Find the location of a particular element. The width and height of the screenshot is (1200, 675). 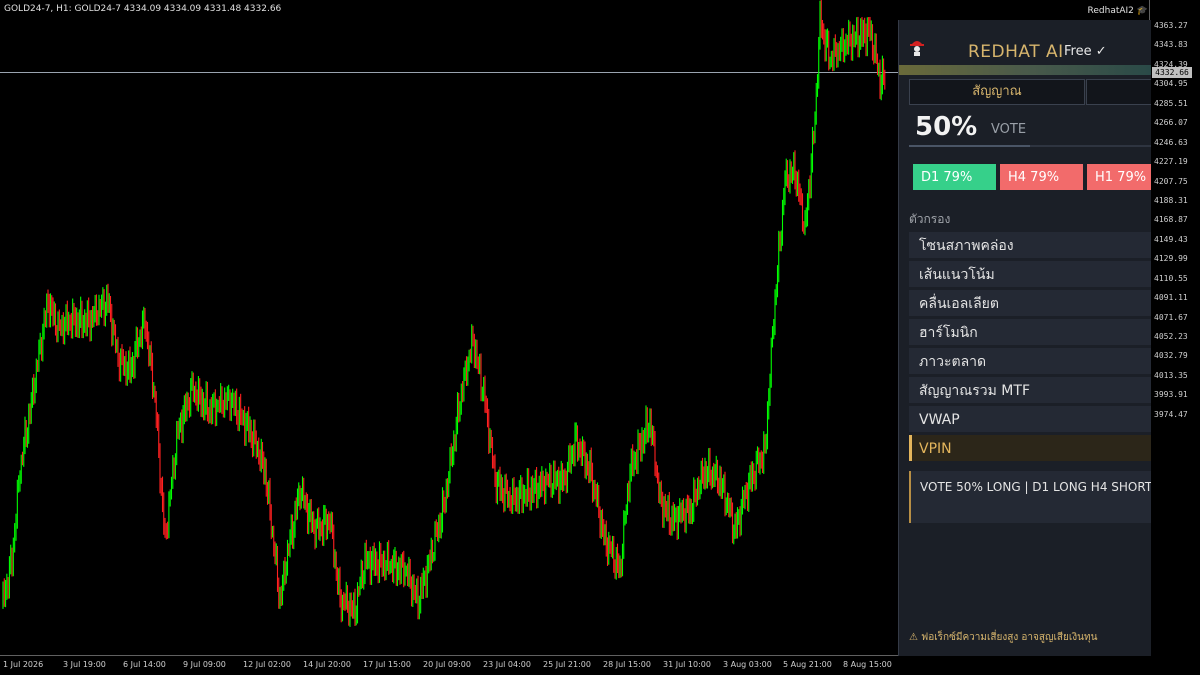

filter-elliott-wave: คลื่นเอลเลียต is located at coordinates (1030, 303).